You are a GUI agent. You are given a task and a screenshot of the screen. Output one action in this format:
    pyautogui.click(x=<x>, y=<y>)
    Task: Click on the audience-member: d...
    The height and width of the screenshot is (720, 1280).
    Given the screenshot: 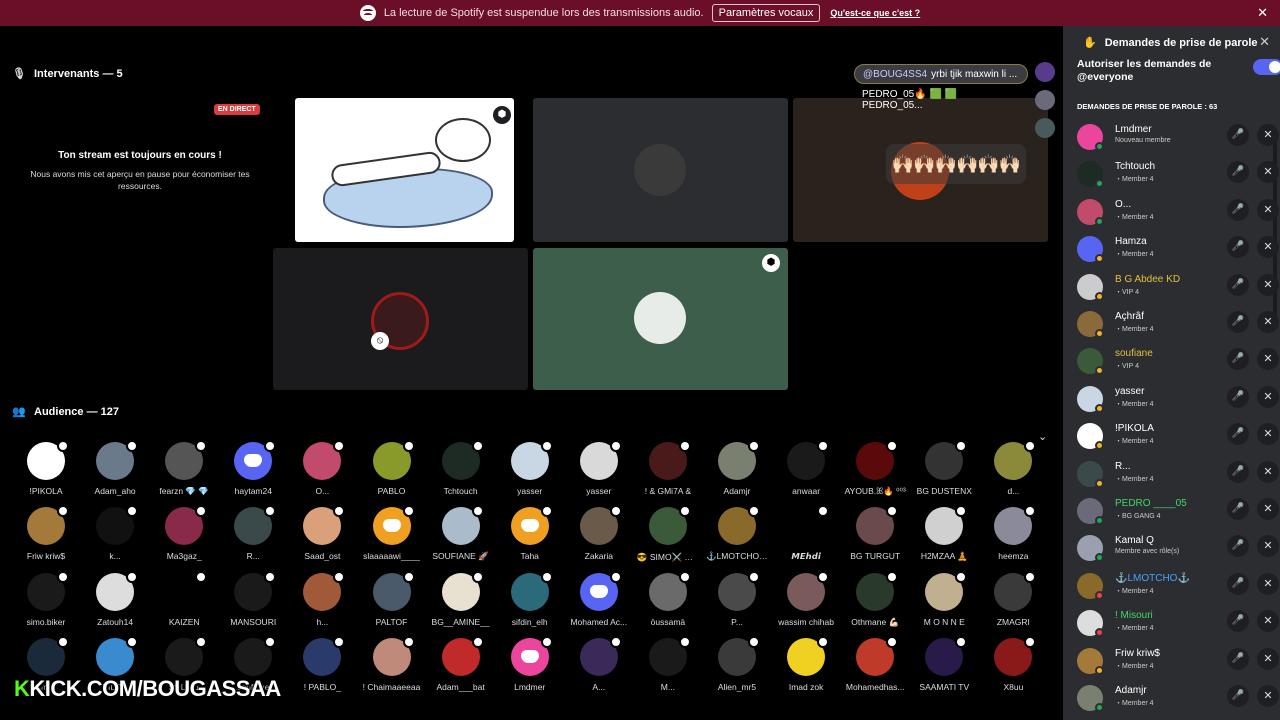 What is the action you would take?
    pyautogui.click(x=1013, y=468)
    